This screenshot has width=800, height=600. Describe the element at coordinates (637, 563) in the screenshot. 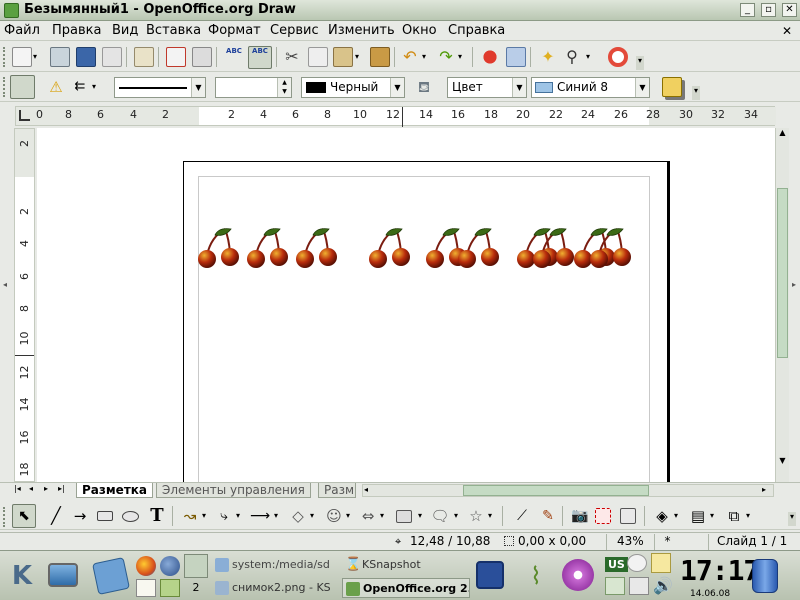

I see `chat-icon` at that location.